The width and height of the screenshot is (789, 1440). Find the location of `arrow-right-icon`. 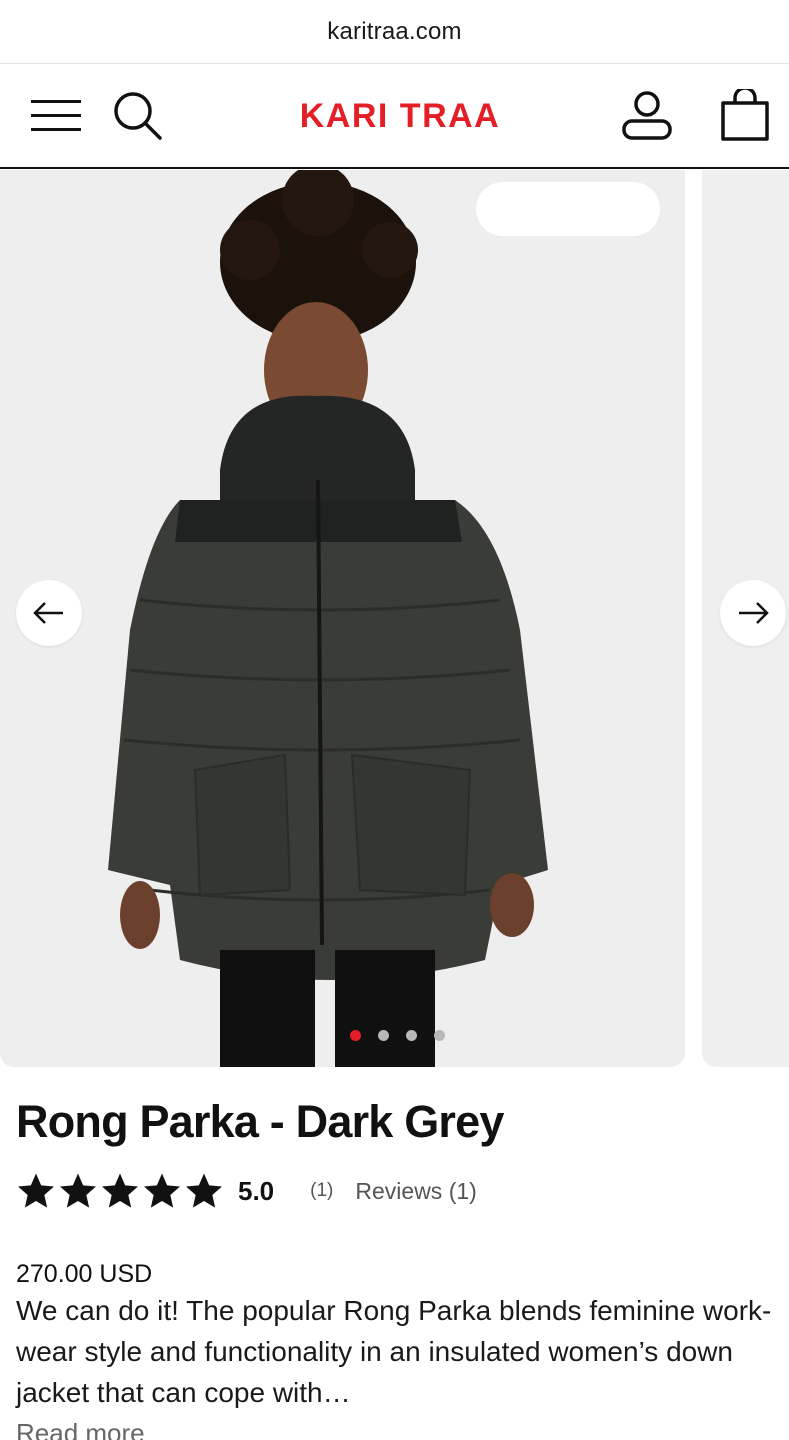

arrow-right-icon is located at coordinates (754, 613).